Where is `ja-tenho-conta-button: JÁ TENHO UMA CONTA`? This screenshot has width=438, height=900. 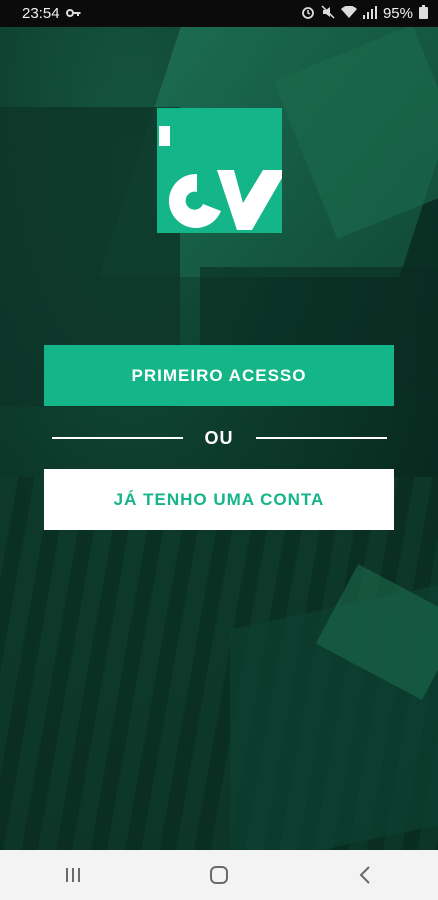 ja-tenho-conta-button: JÁ TENHO UMA CONTA is located at coordinates (219, 499).